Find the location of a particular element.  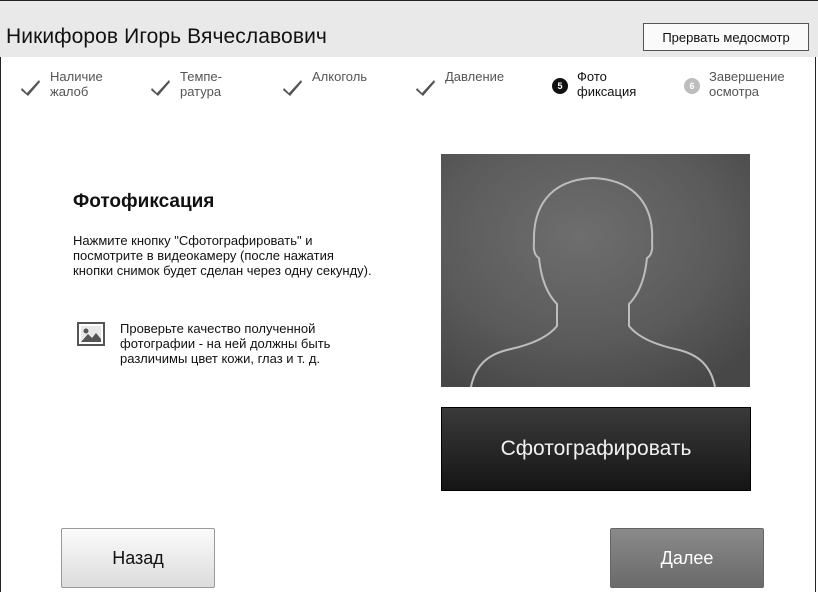

step-temperature: Темпе- ратура is located at coordinates (186, 84).